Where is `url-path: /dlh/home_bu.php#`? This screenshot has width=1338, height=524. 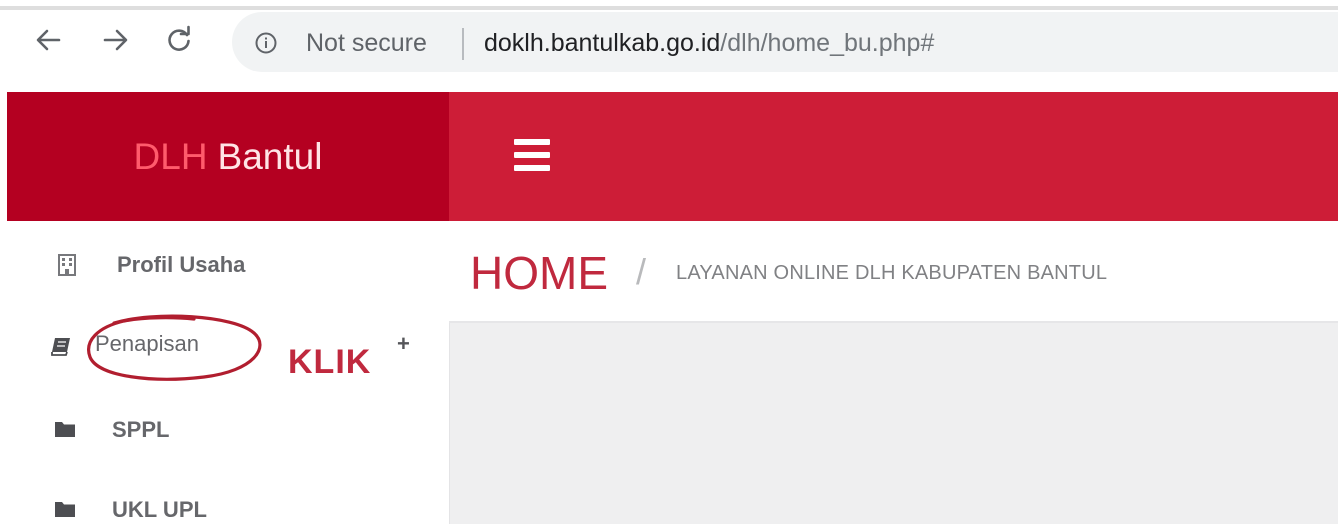
url-path: /dlh/home_bu.php# is located at coordinates (827, 43).